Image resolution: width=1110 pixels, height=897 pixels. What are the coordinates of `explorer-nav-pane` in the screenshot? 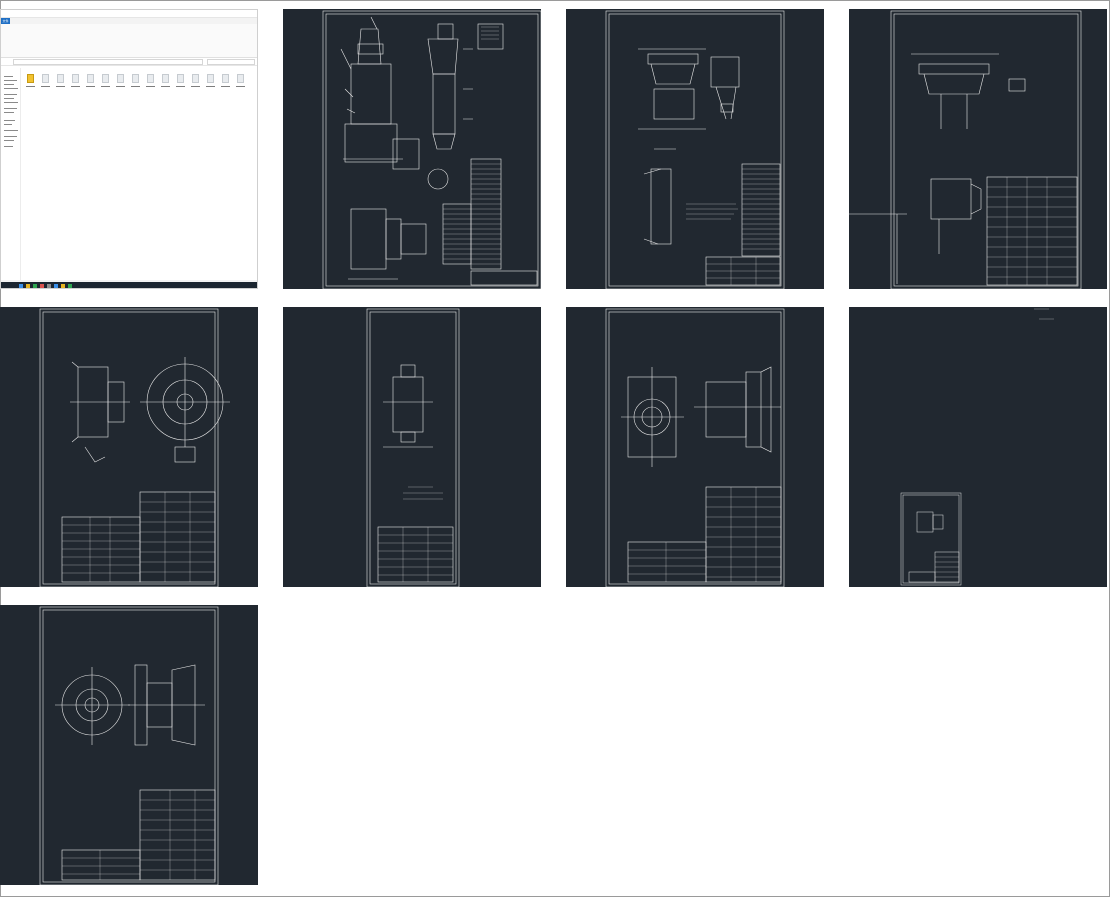 It's located at (11, 174).